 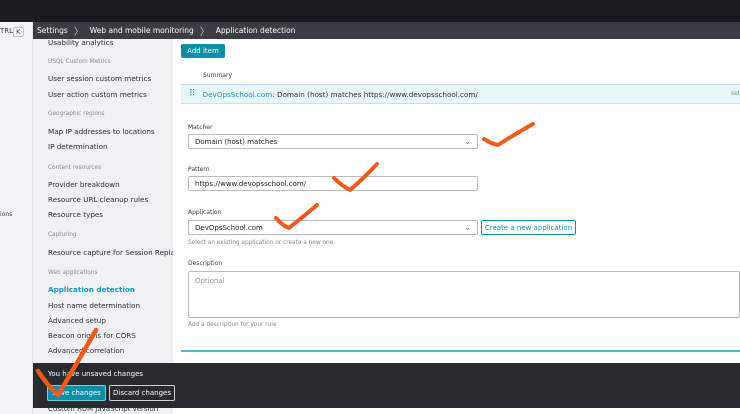 What do you see at coordinates (101, 131) in the screenshot?
I see `nav-map-ip: Map IP addresses to locations` at bounding box center [101, 131].